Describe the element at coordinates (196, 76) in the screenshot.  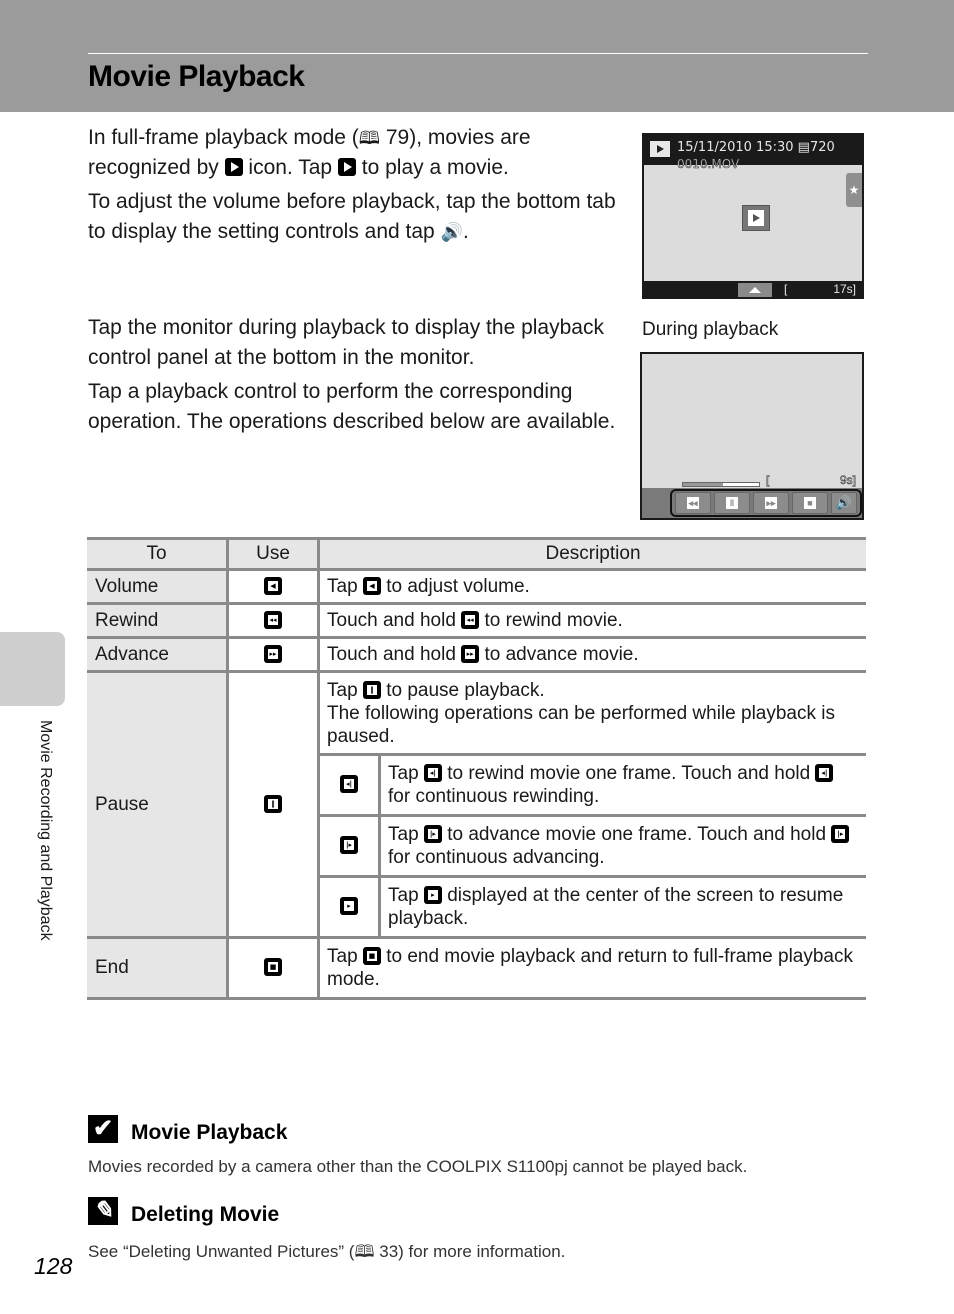
I see `page-title: Movie Playback` at that location.